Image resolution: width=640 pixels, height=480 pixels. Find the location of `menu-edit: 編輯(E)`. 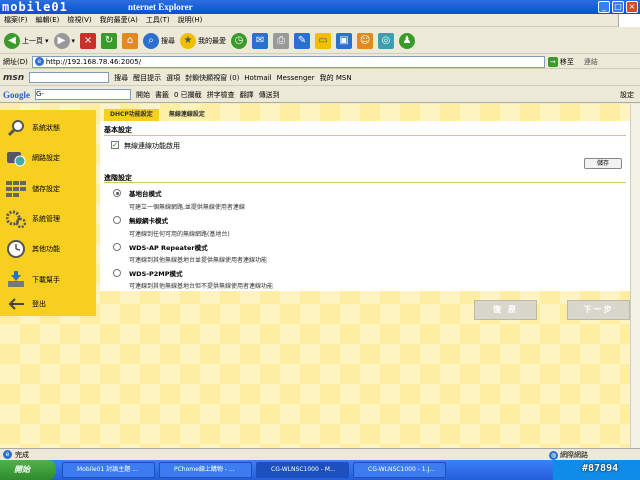

menu-edit: 編輯(E) is located at coordinates (48, 20).